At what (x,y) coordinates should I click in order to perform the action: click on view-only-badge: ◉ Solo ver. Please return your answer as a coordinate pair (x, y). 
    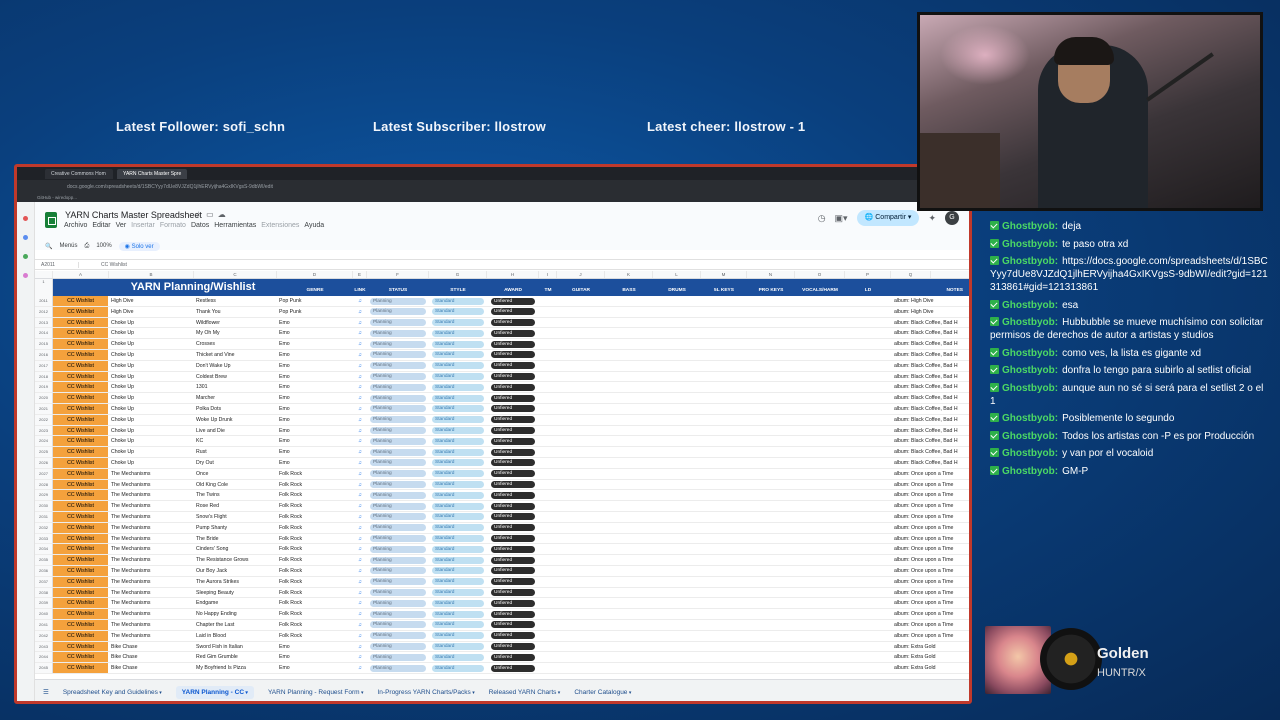
    Looking at the image, I should click on (139, 246).